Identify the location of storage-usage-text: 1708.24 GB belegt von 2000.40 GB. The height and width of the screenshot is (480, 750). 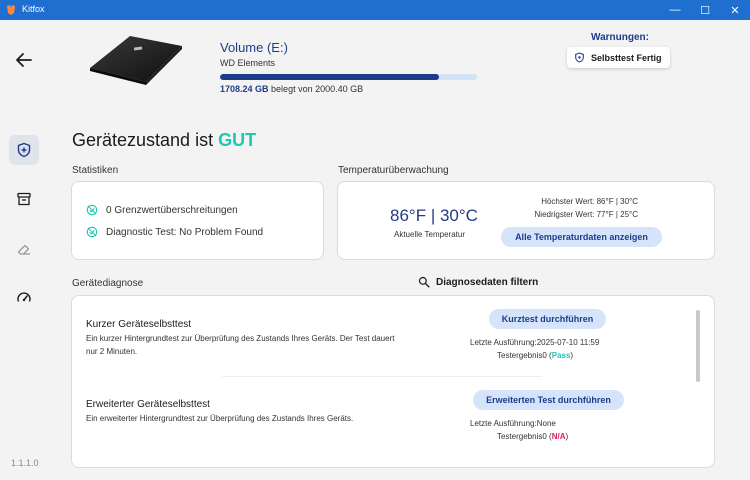
(291, 89).